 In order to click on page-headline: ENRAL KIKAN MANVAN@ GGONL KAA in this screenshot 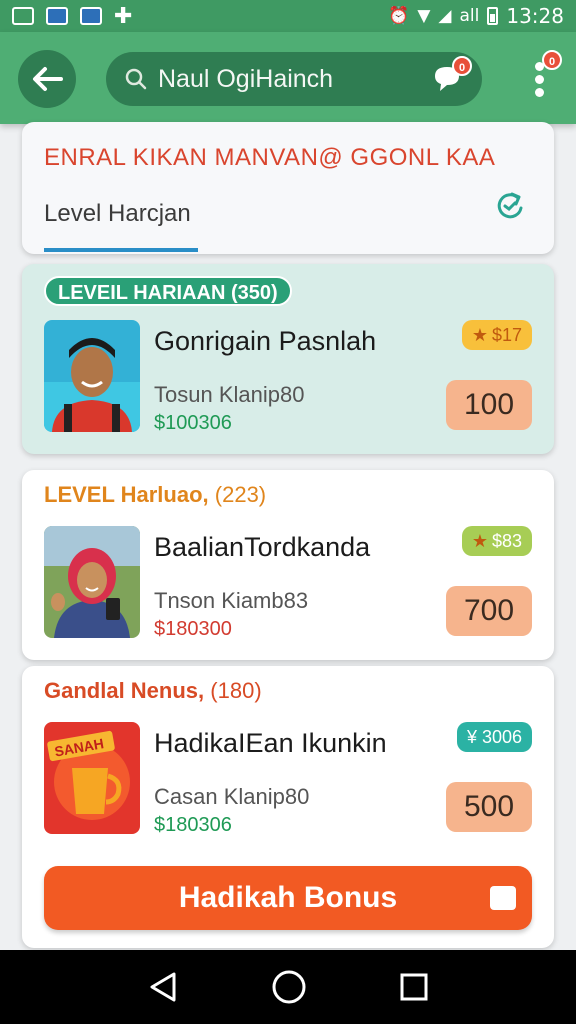, I will do `click(270, 157)`.